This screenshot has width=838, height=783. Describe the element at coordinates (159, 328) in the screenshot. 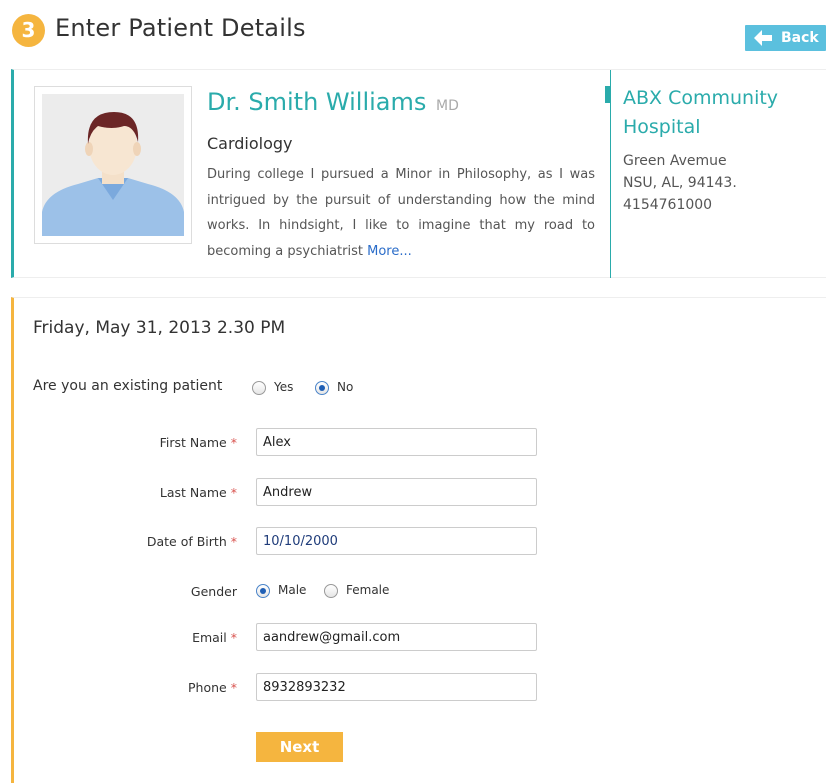

I see `appointment-datetime: Friday, May 31, 2013 2.30 PM` at that location.